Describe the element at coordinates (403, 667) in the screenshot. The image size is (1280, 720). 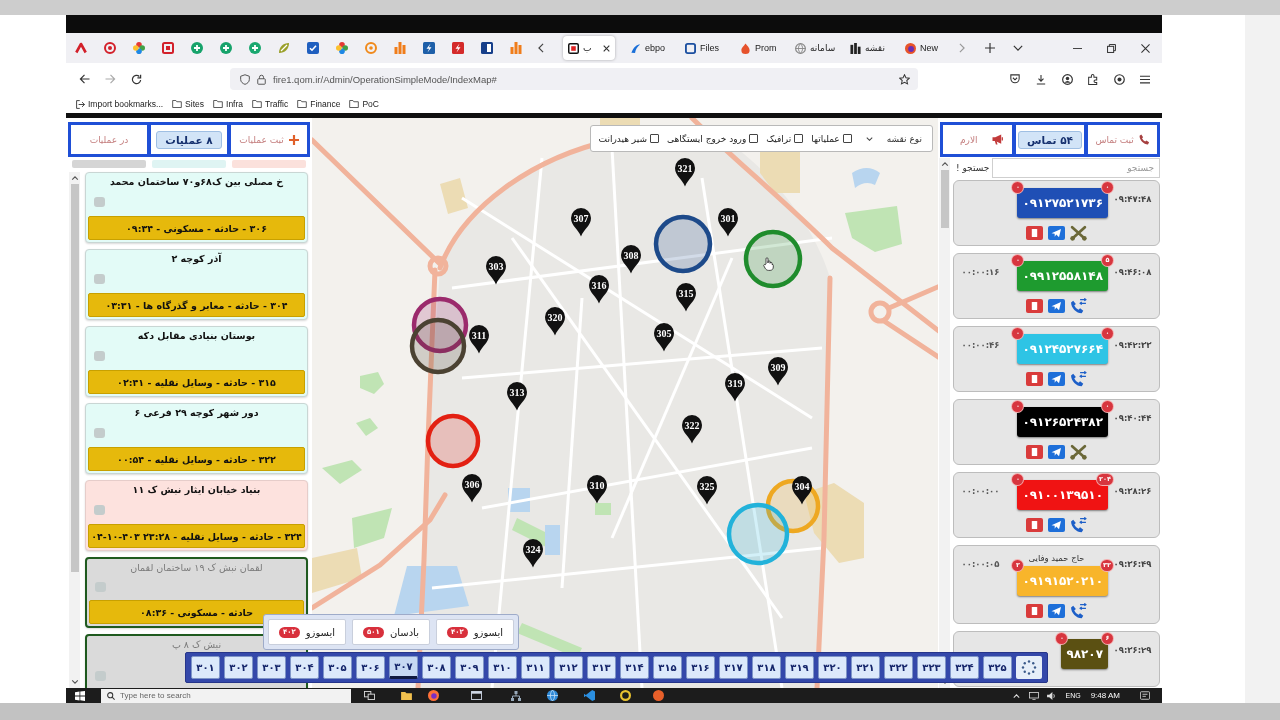
I see `station-button: ۳۰۷` at that location.